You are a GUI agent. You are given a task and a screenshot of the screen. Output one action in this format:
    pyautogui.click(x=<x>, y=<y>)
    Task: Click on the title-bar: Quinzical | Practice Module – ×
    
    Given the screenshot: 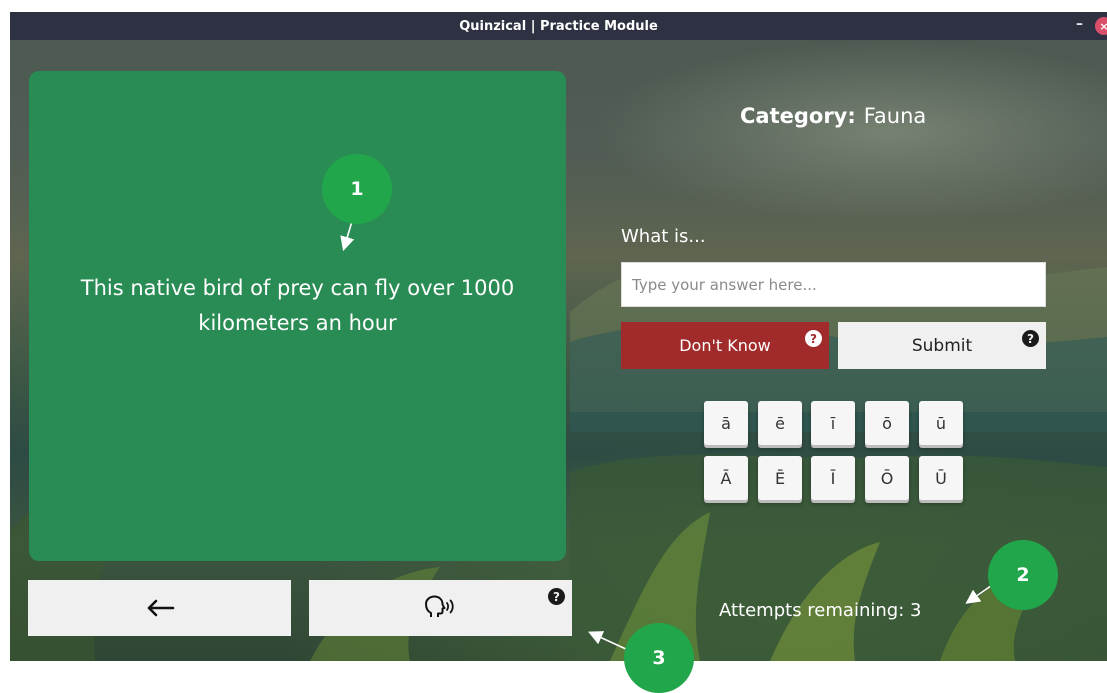 What is the action you would take?
    pyautogui.click(x=558, y=26)
    